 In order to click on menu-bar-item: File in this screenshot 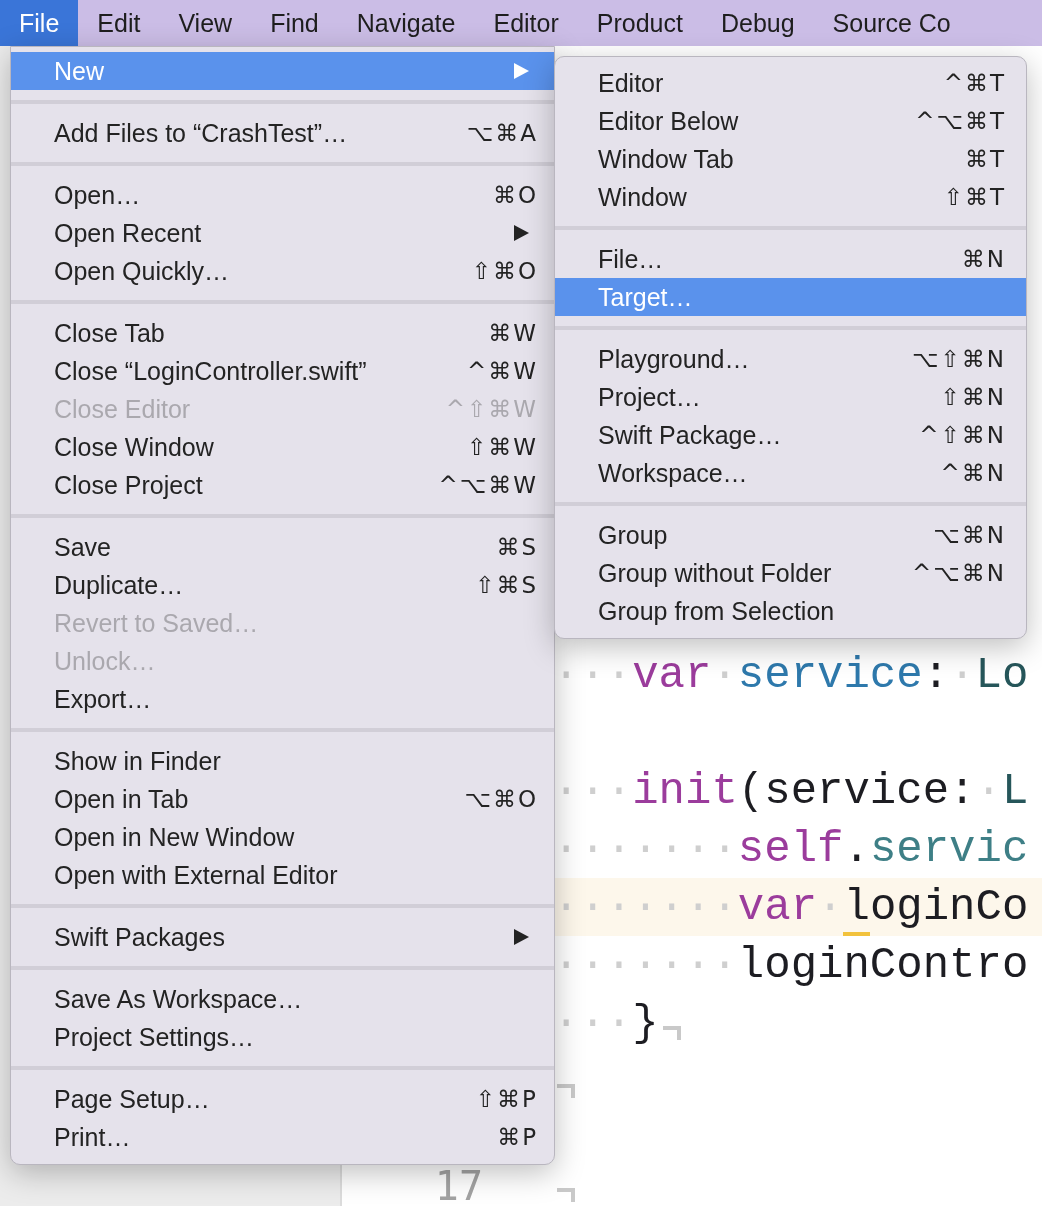, I will do `click(39, 23)`.